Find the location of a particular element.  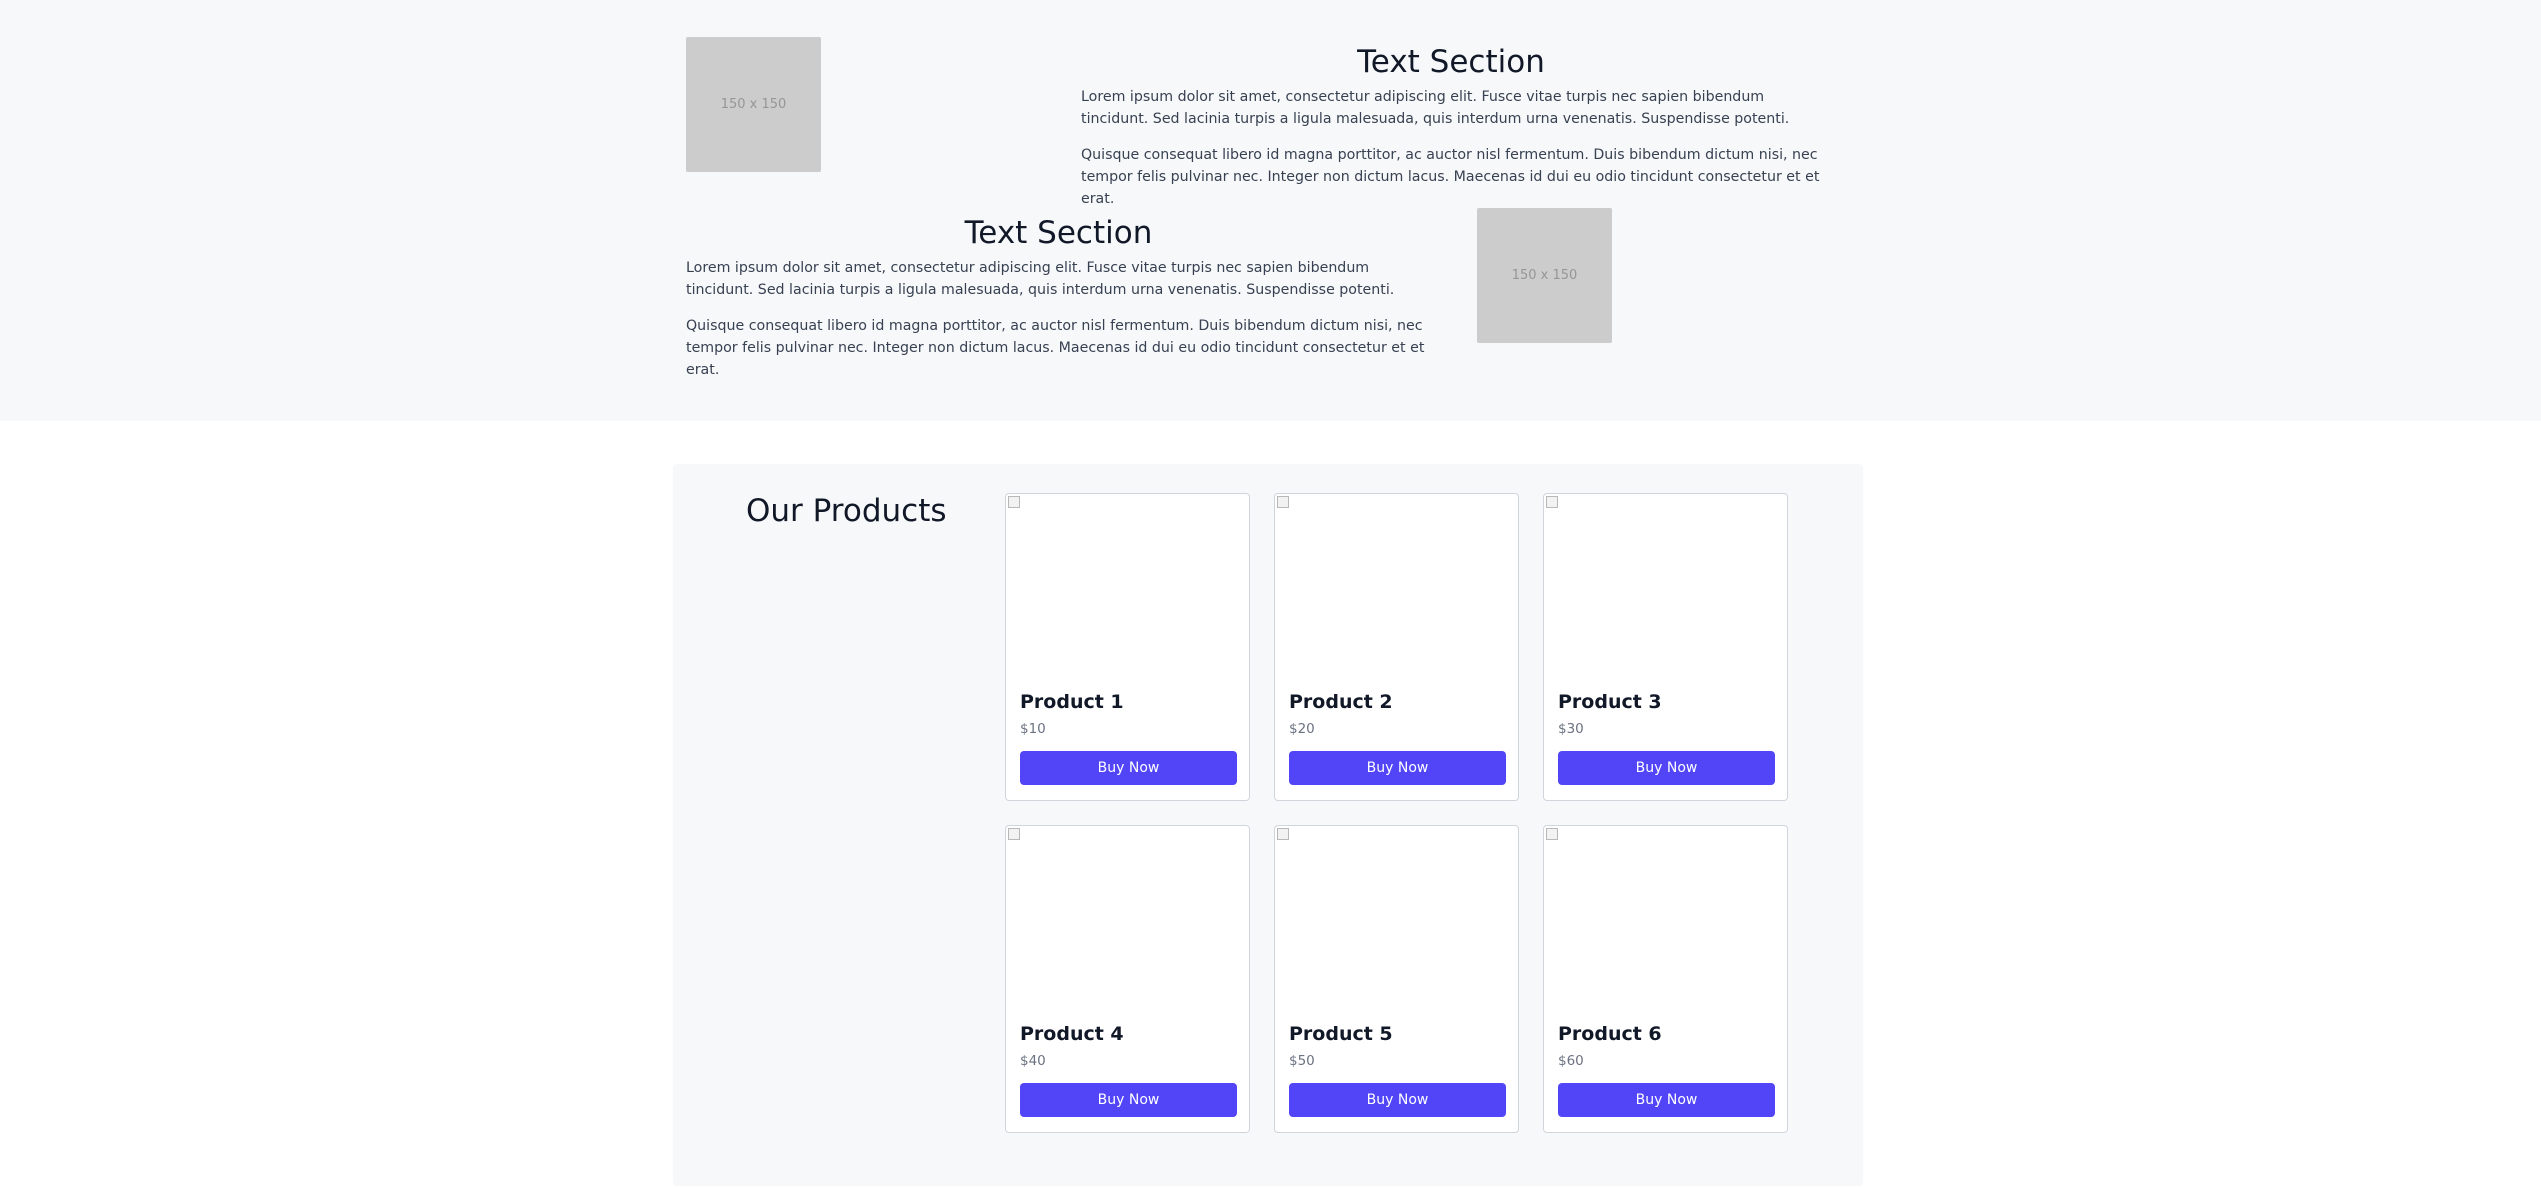

product-card: Product 4 $40 Buy Now is located at coordinates (1127, 979).